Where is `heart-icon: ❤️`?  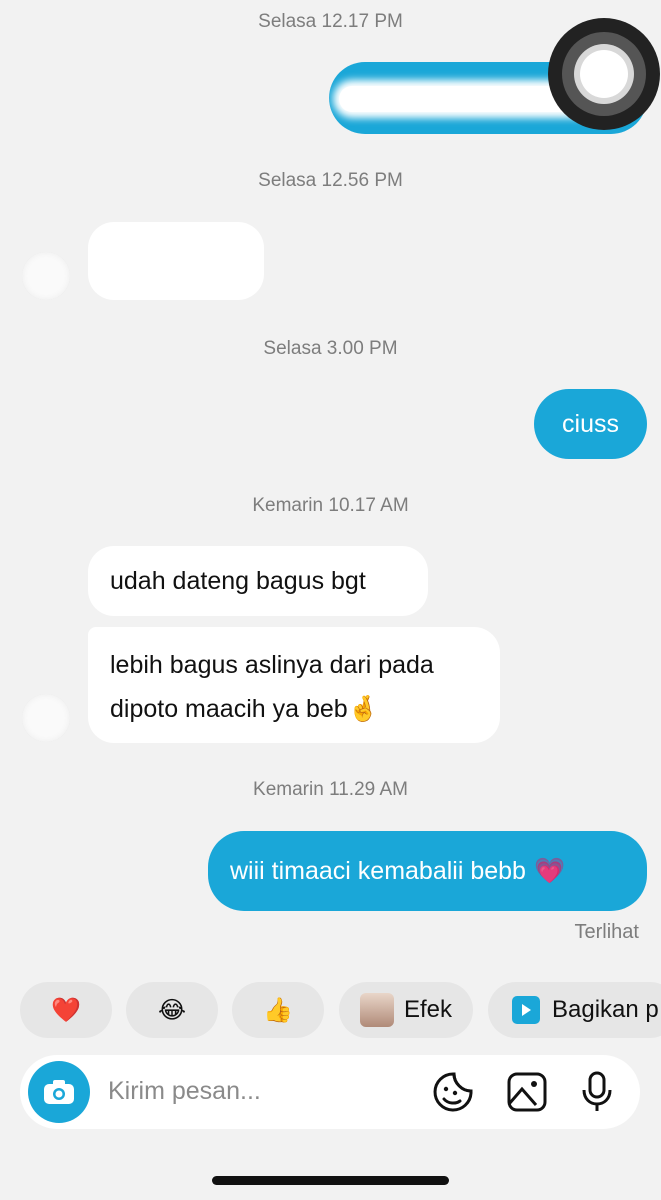 heart-icon: ❤️ is located at coordinates (66, 1010).